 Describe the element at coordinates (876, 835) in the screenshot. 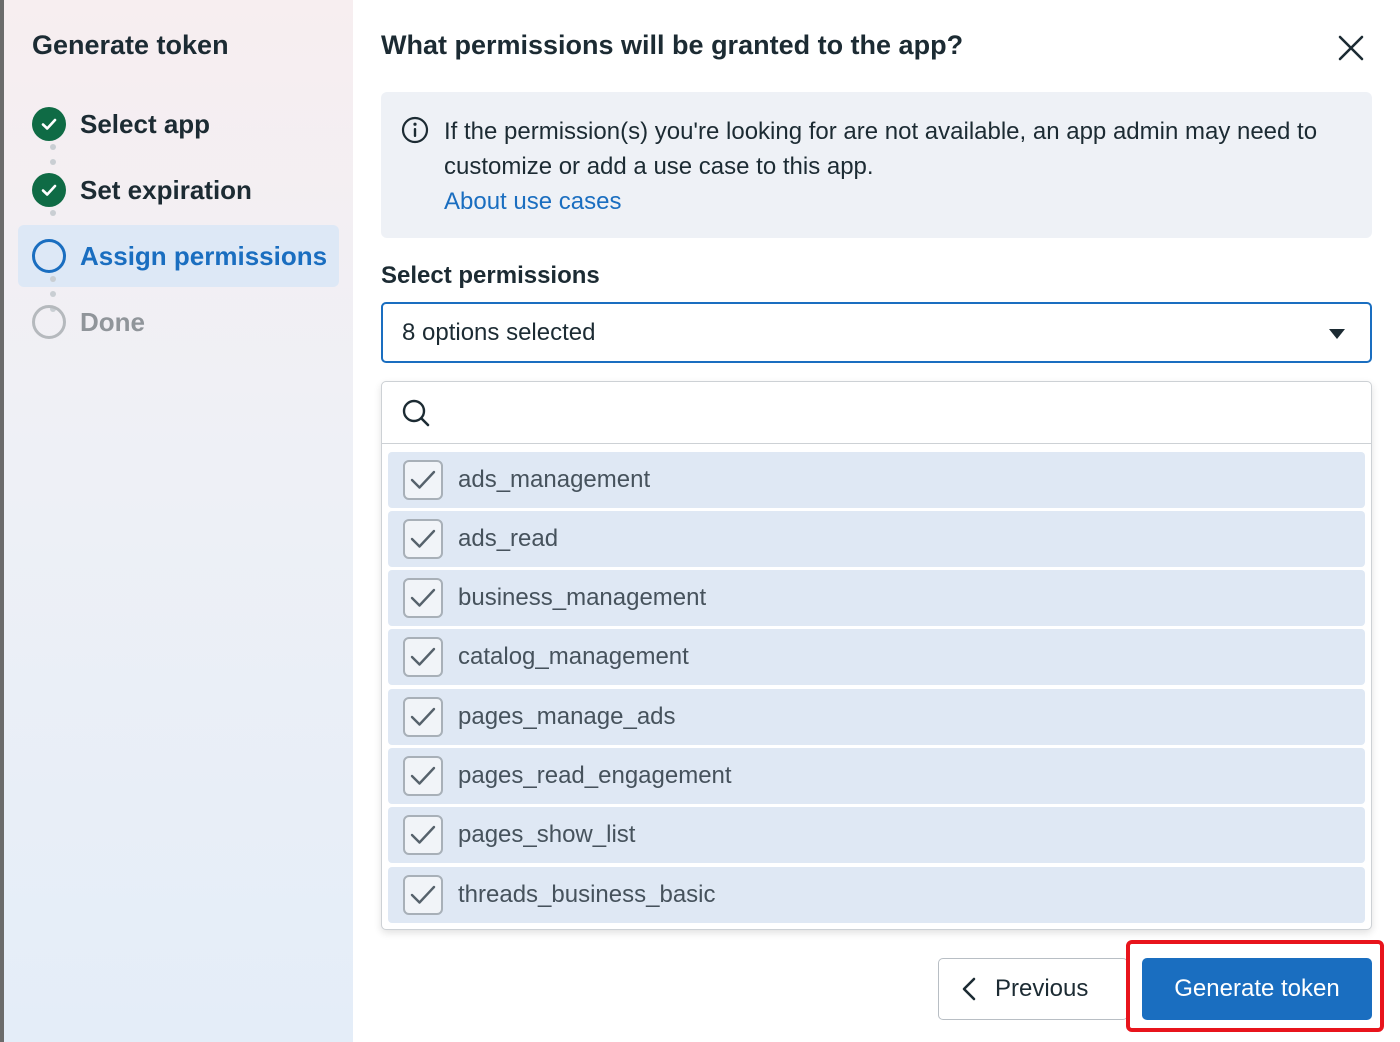

I see `permission-option: pages_show_list` at that location.